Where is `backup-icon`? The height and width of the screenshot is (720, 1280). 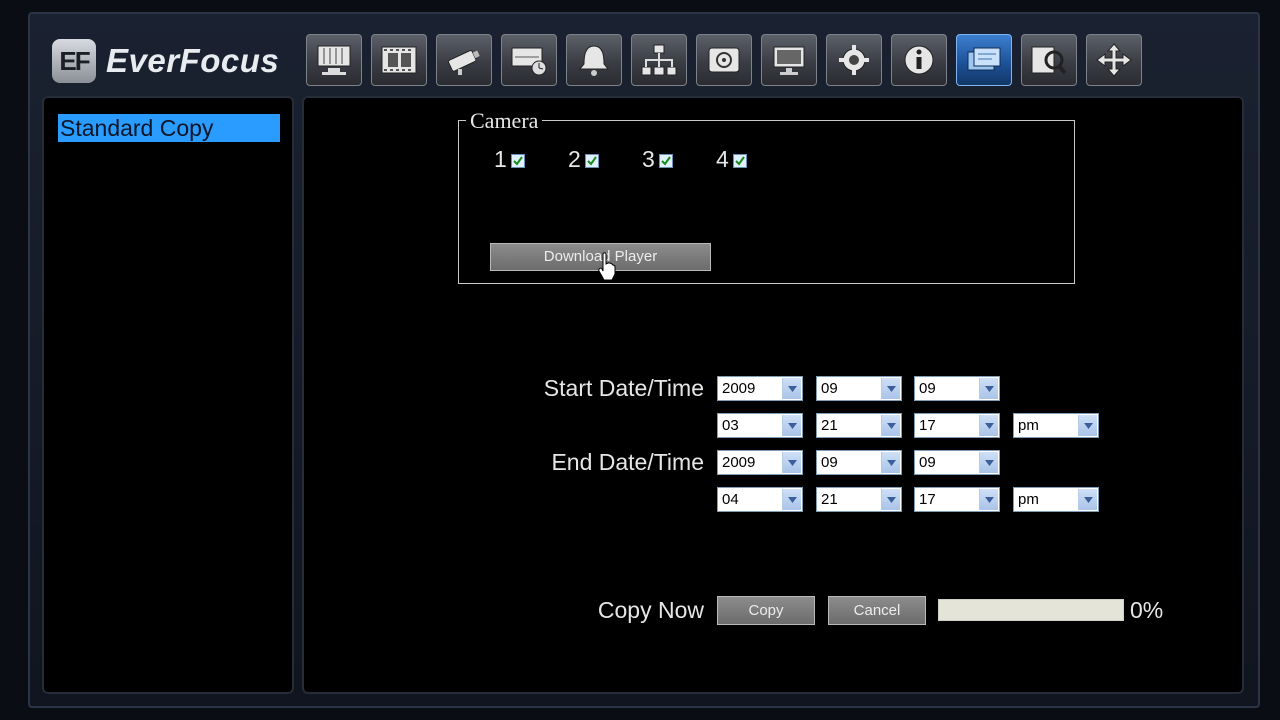 backup-icon is located at coordinates (984, 59).